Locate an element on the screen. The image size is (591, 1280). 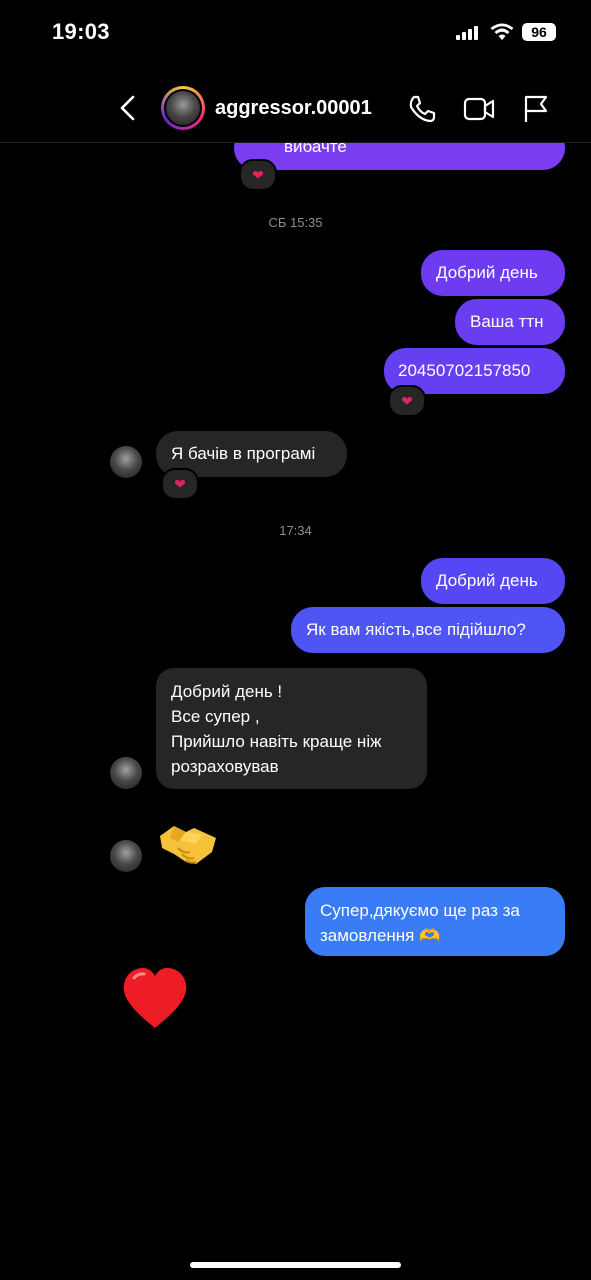
message-bubble-outgoing: Супер,дякуємо ще раз за замовлення 🫶 is located at coordinates (435, 921).